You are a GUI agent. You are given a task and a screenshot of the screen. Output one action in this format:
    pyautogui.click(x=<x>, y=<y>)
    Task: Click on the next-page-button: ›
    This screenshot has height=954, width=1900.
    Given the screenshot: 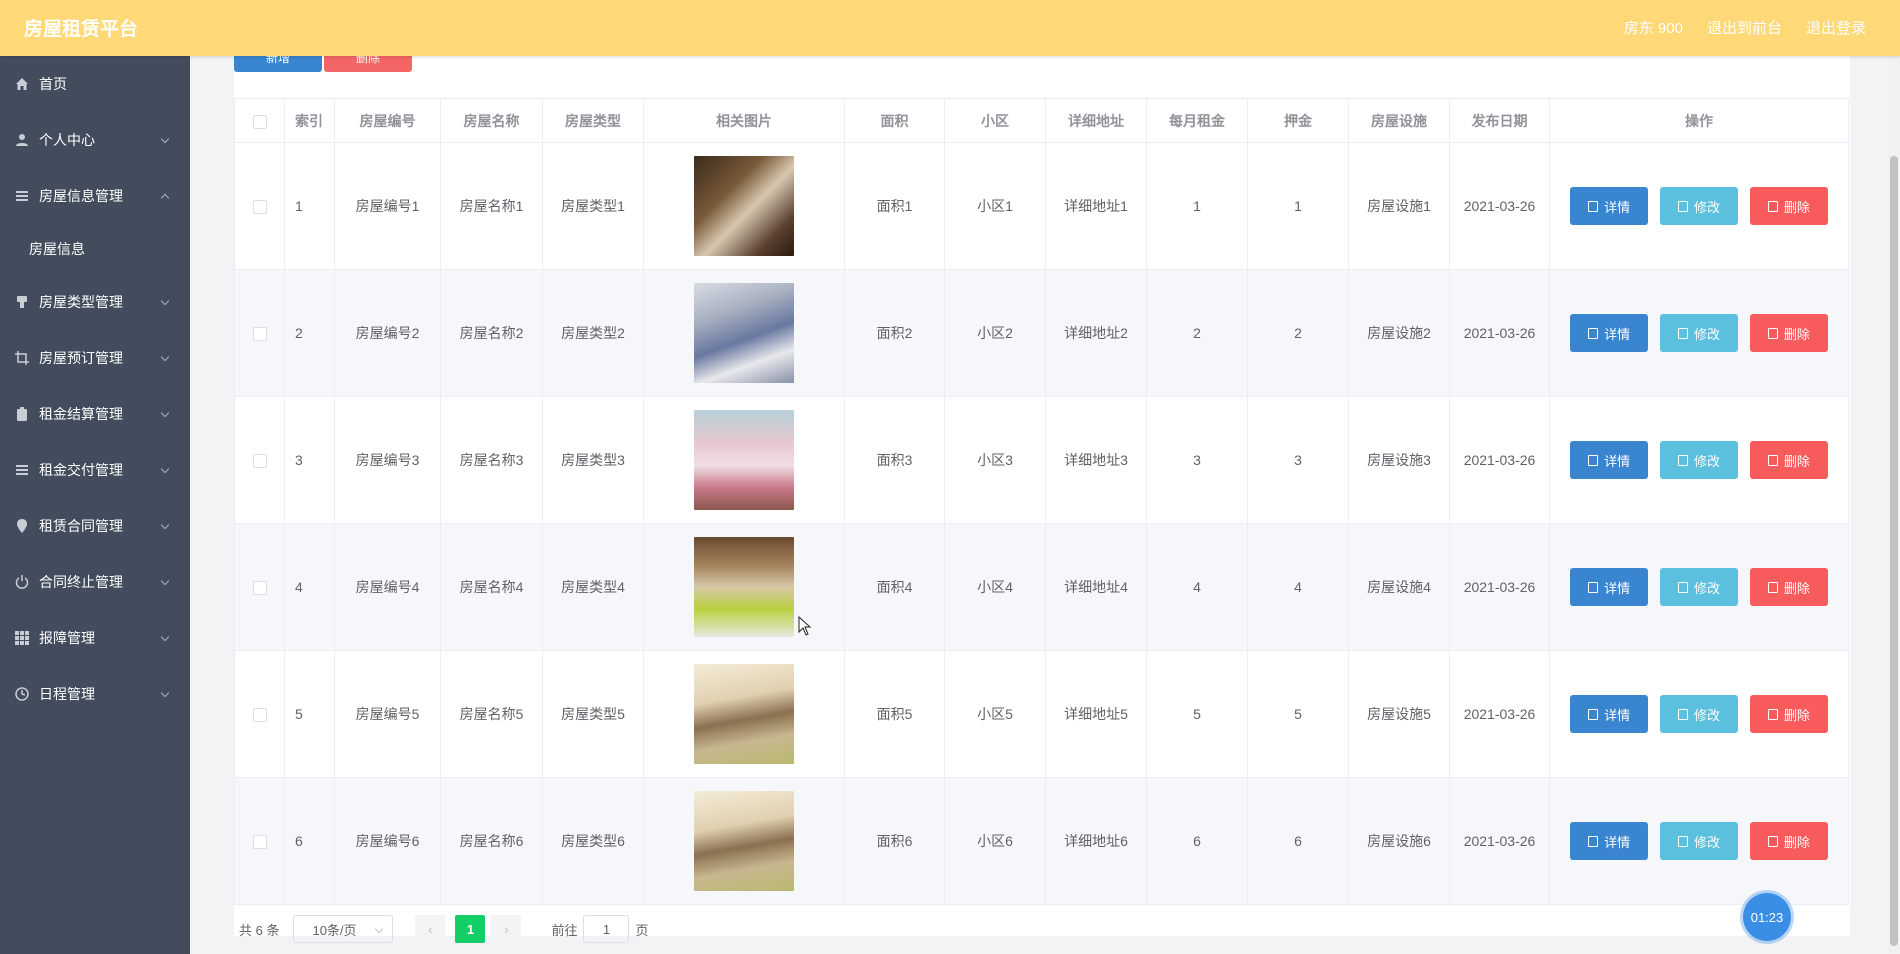 What is the action you would take?
    pyautogui.click(x=506, y=929)
    